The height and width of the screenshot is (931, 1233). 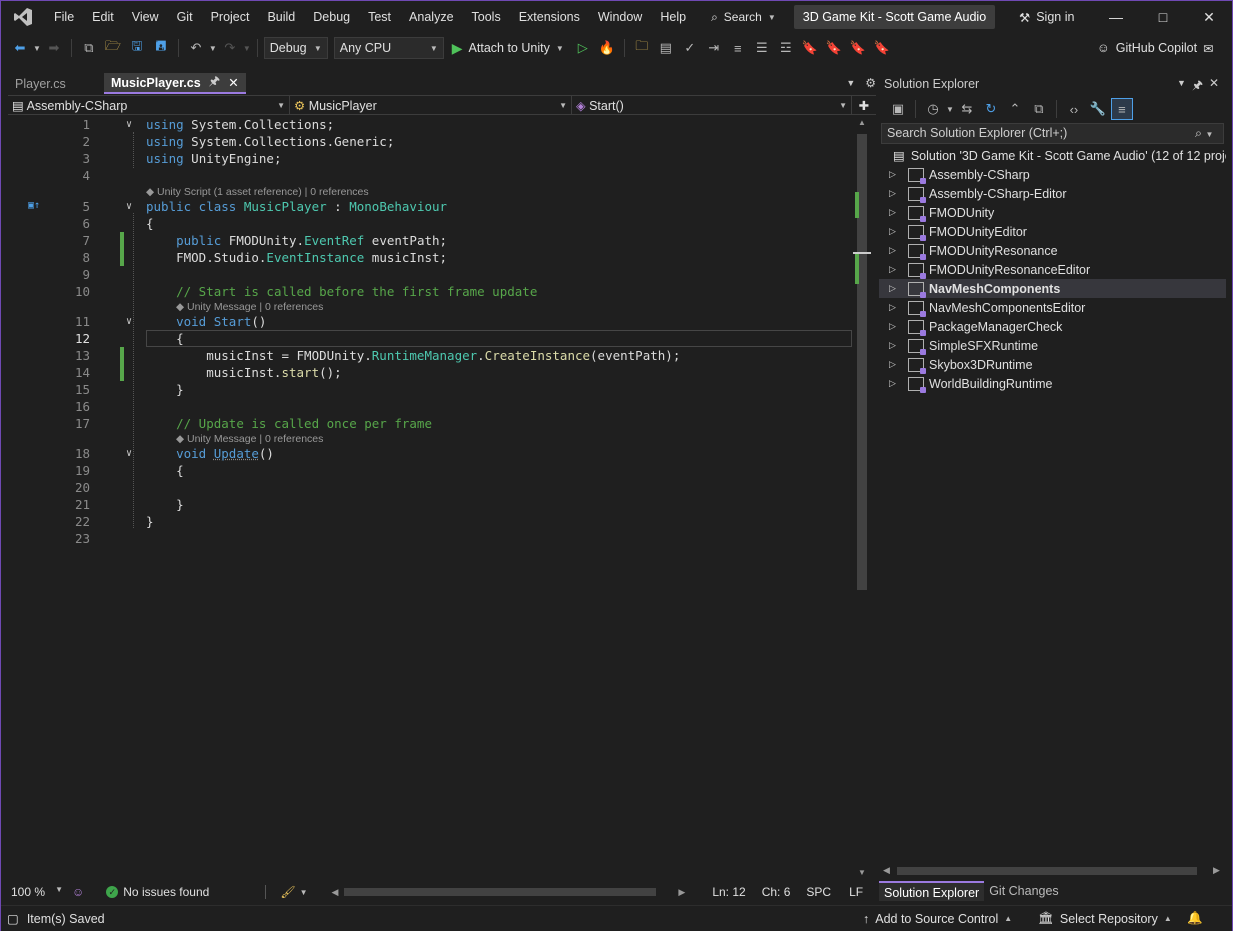 I want to click on menu-extensions: Extensions, so click(x=549, y=17).